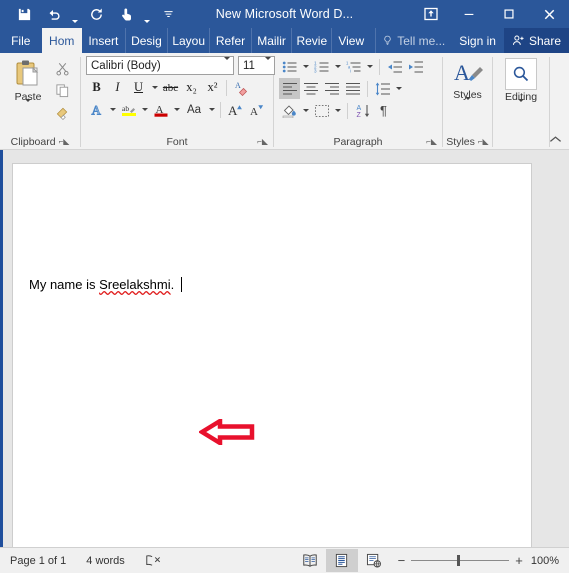 This screenshot has width=569, height=573. What do you see at coordinates (483, 141) in the screenshot?
I see `styles-dialog-launcher-icon: ⌐◣` at bounding box center [483, 141].